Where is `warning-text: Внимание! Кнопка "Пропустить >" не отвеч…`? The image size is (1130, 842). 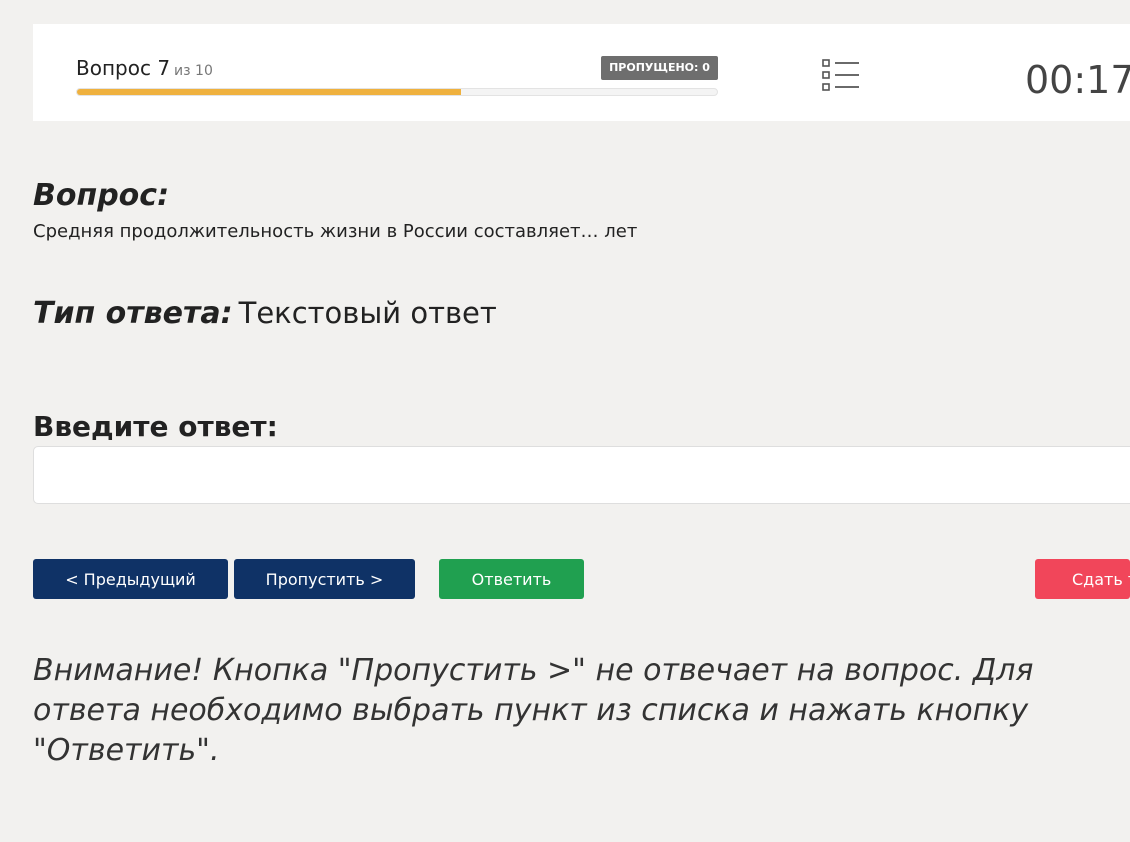
warning-text: Внимание! Кнопка "Пропустить >" не отвеч… is located at coordinates (533, 710).